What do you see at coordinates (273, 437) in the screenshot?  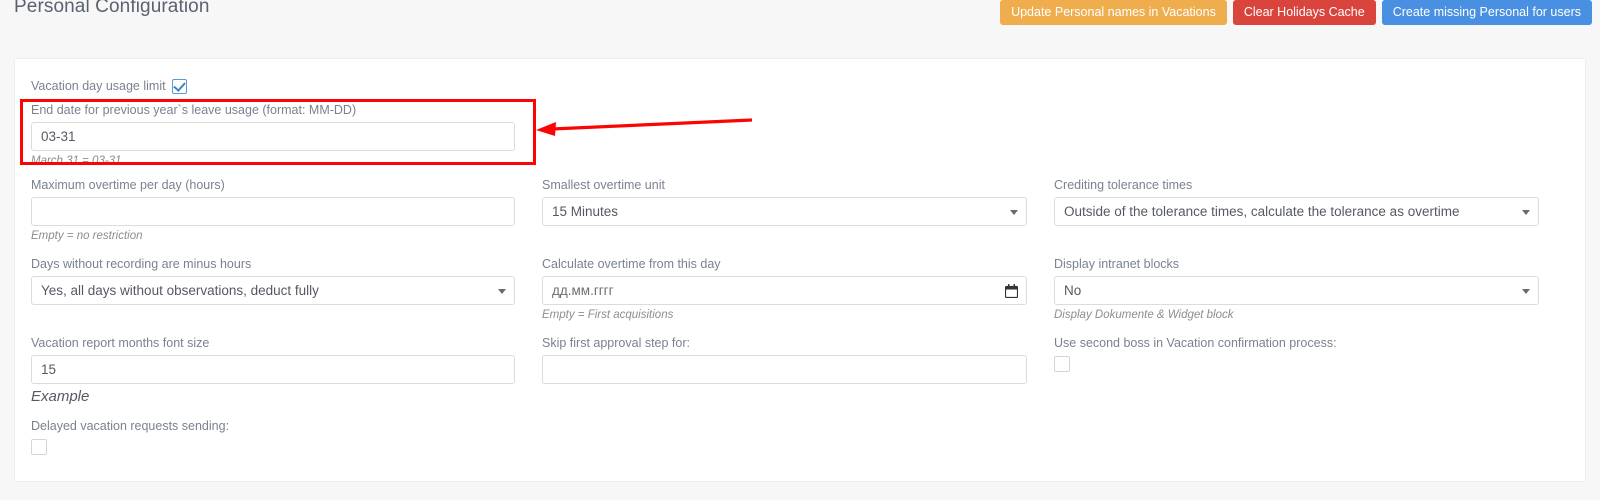 I see `delayed-vacation-requests-field: Delayed vacation requests sending:` at bounding box center [273, 437].